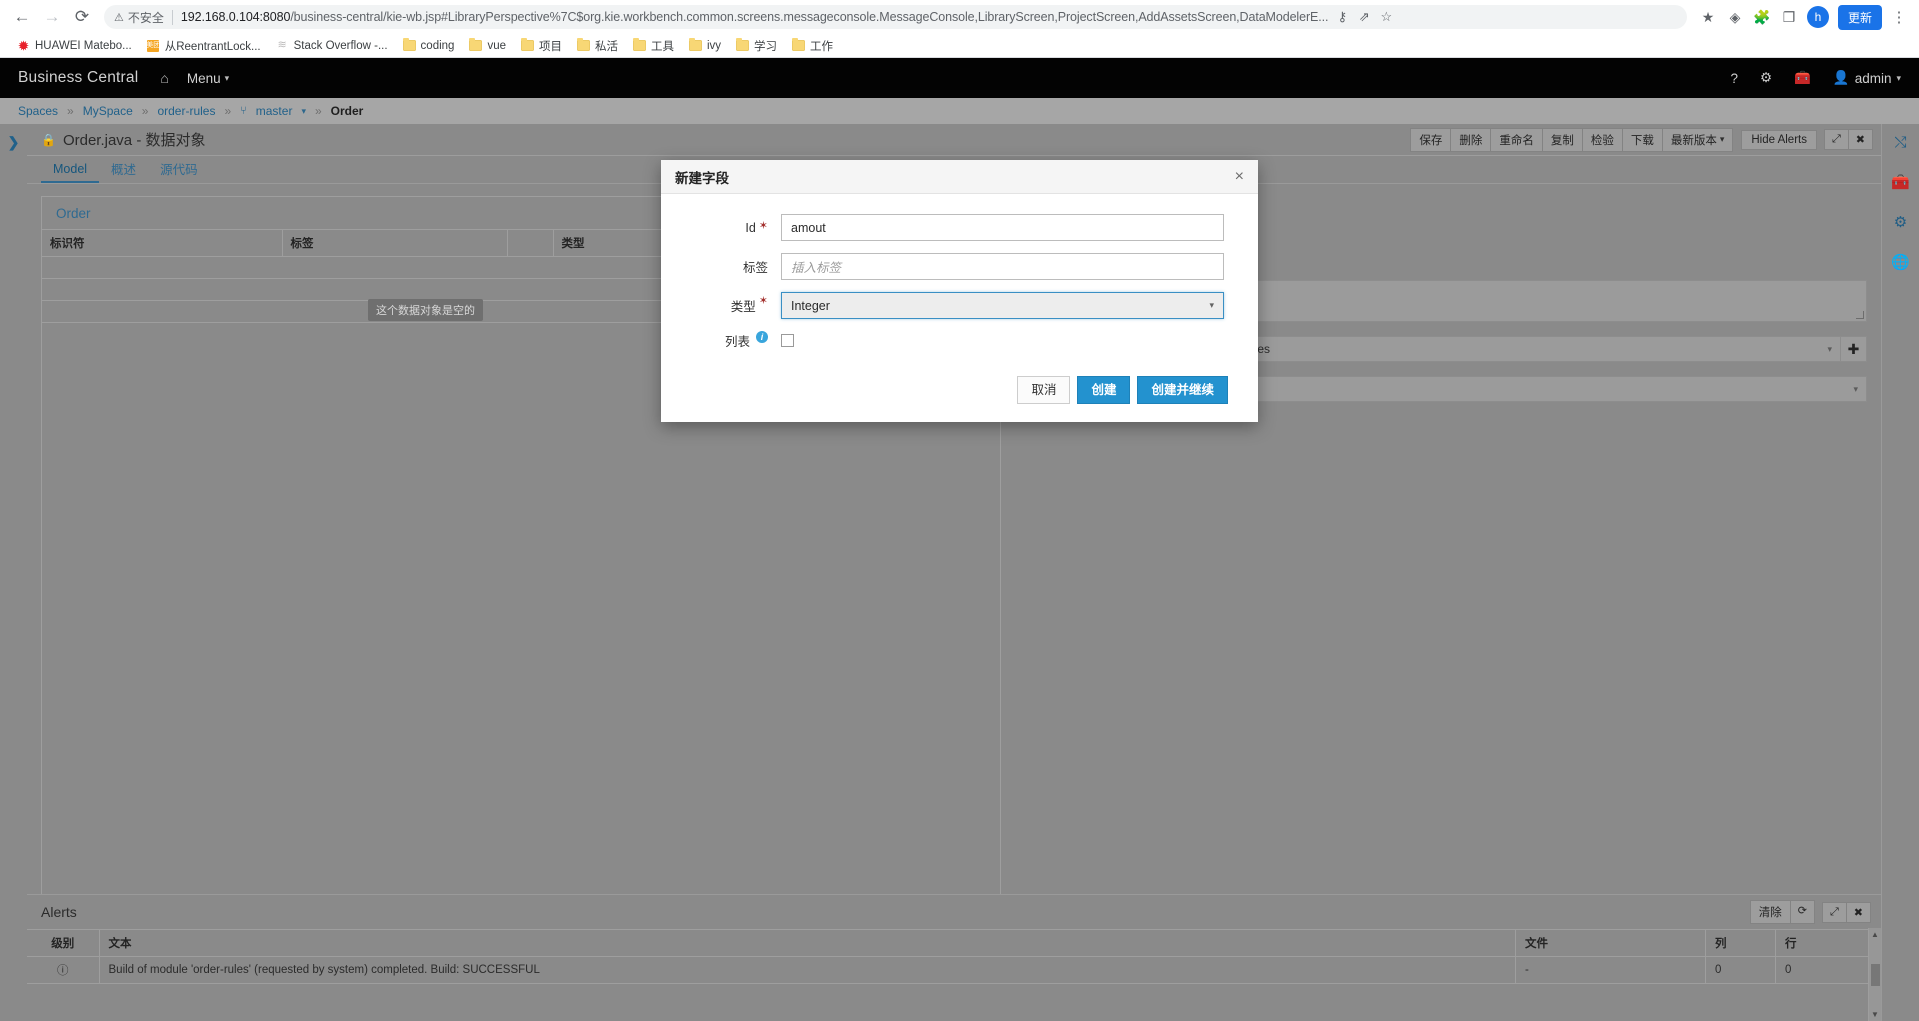  What do you see at coordinates (597, 46) in the screenshot?
I see `bookmark-folder: 私活` at bounding box center [597, 46].